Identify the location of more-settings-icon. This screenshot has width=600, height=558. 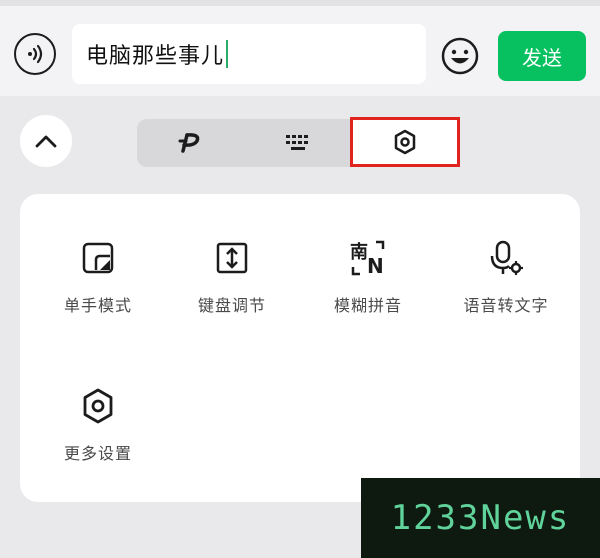
(98, 406).